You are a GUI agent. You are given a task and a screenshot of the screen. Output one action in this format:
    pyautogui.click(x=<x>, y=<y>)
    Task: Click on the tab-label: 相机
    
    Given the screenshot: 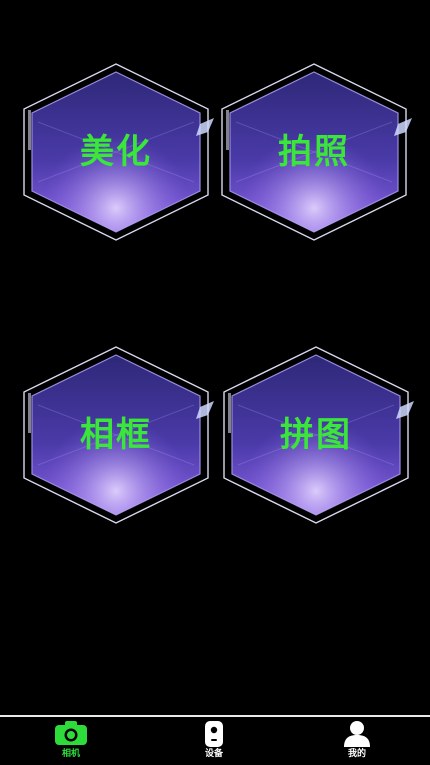 What is the action you would take?
    pyautogui.click(x=70, y=754)
    